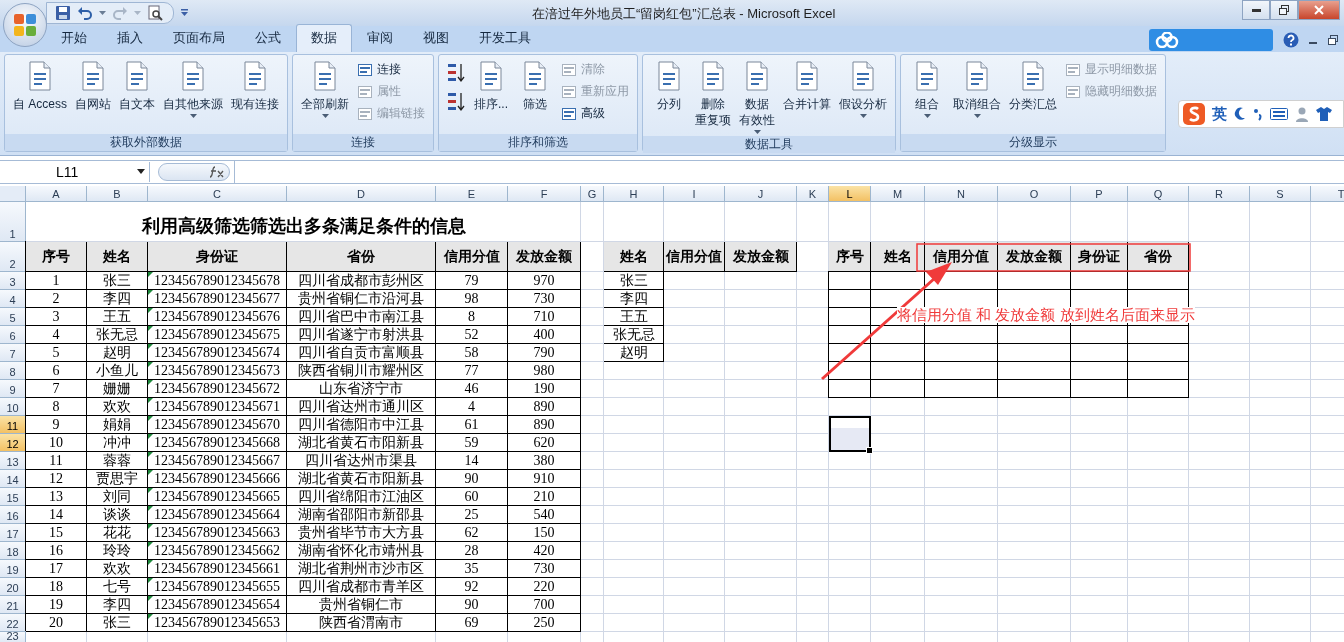 The height and width of the screenshot is (642, 1344). I want to click on table-cell: 123456789012345677, so click(217, 299).